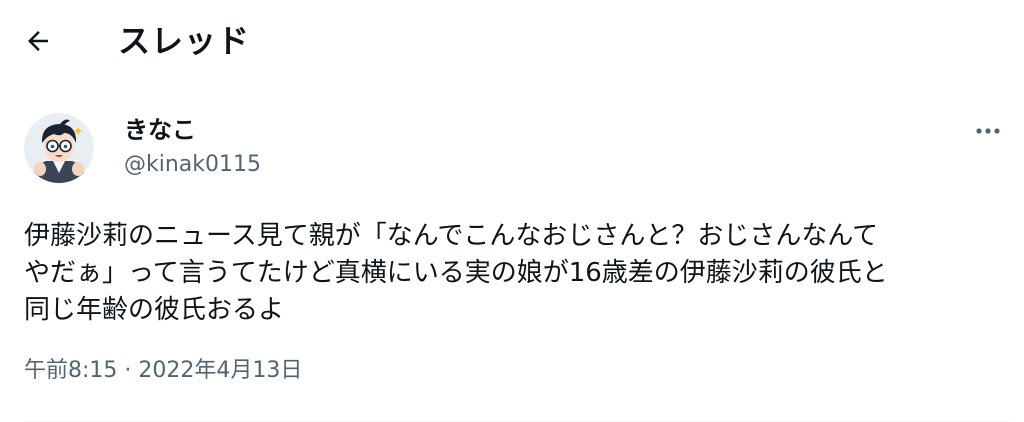 Image resolution: width=1024 pixels, height=422 pixels. I want to click on author-handle: @kinak0115, so click(192, 165).